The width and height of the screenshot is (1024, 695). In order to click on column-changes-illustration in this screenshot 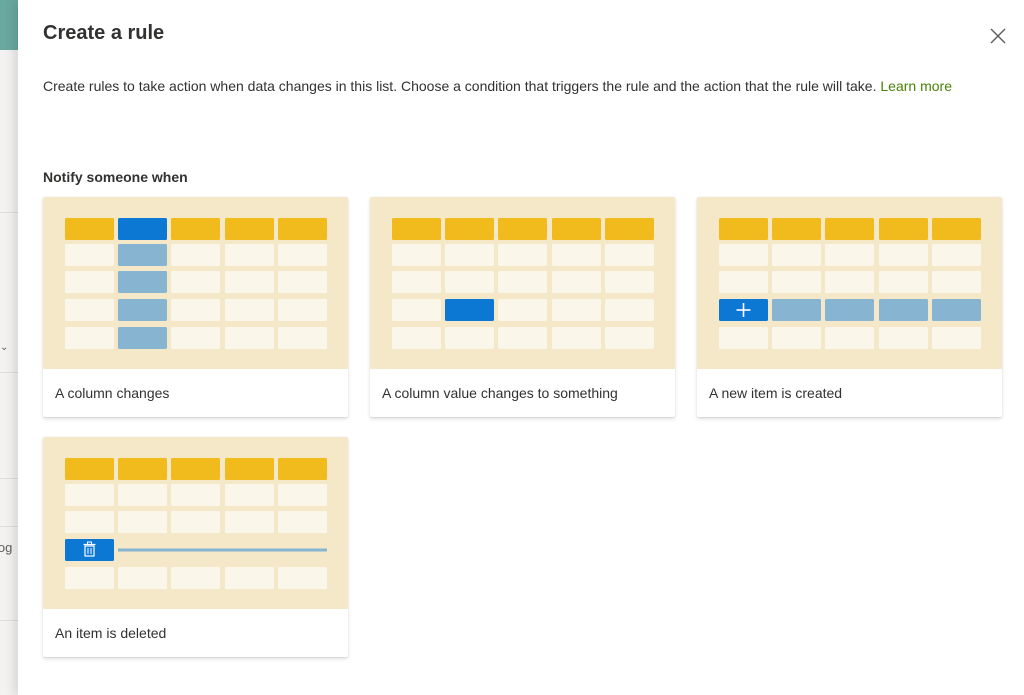, I will do `click(196, 283)`.